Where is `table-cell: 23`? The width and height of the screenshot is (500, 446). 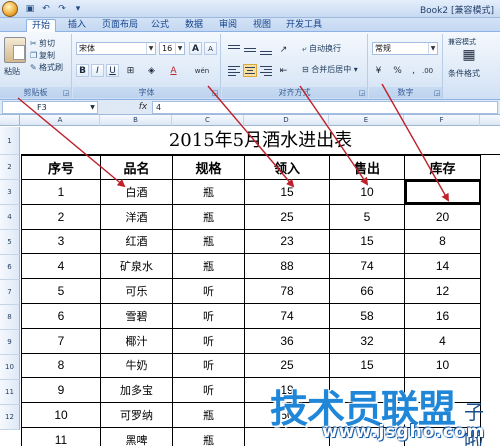 table-cell: 23 is located at coordinates (287, 241).